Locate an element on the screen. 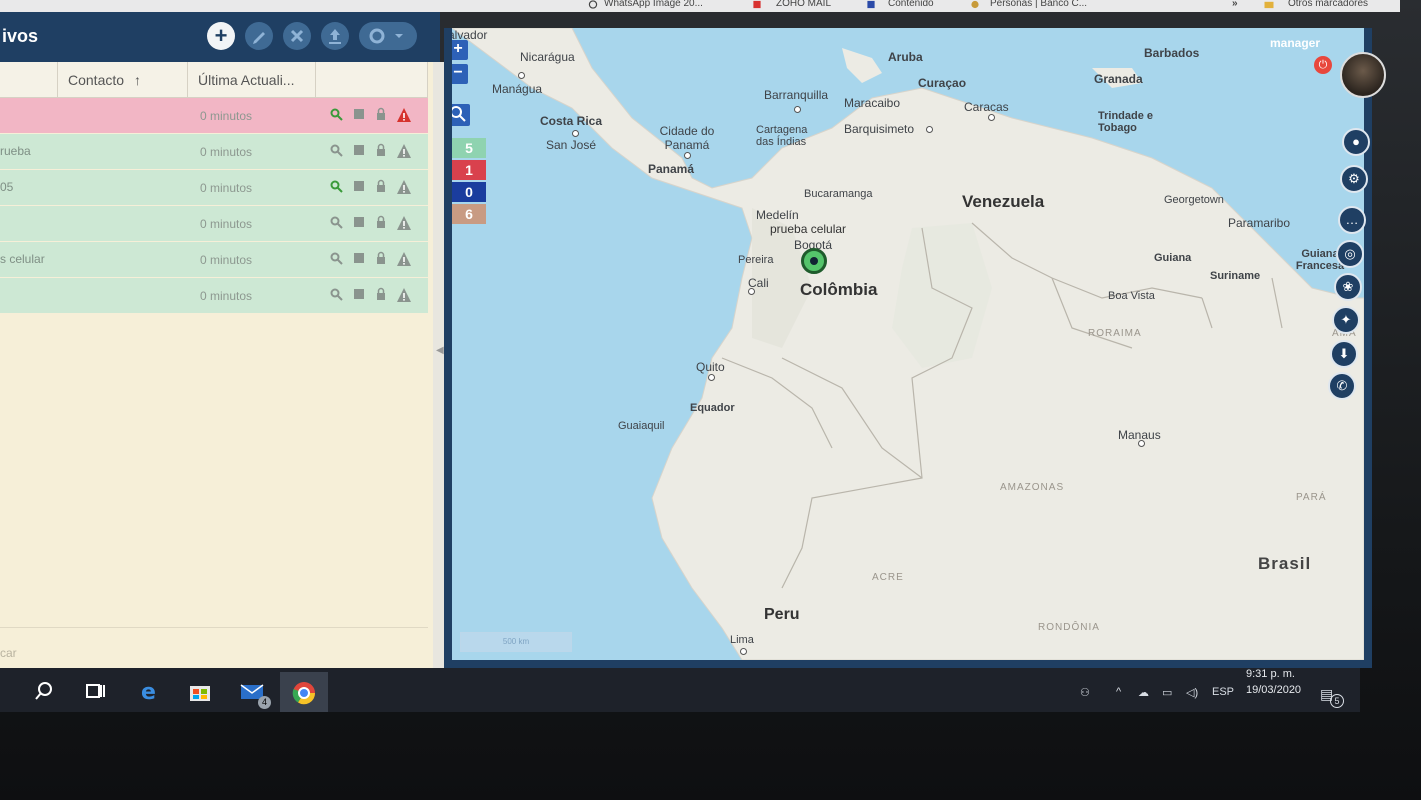  zoom-in-button: + is located at coordinates (460, 50).